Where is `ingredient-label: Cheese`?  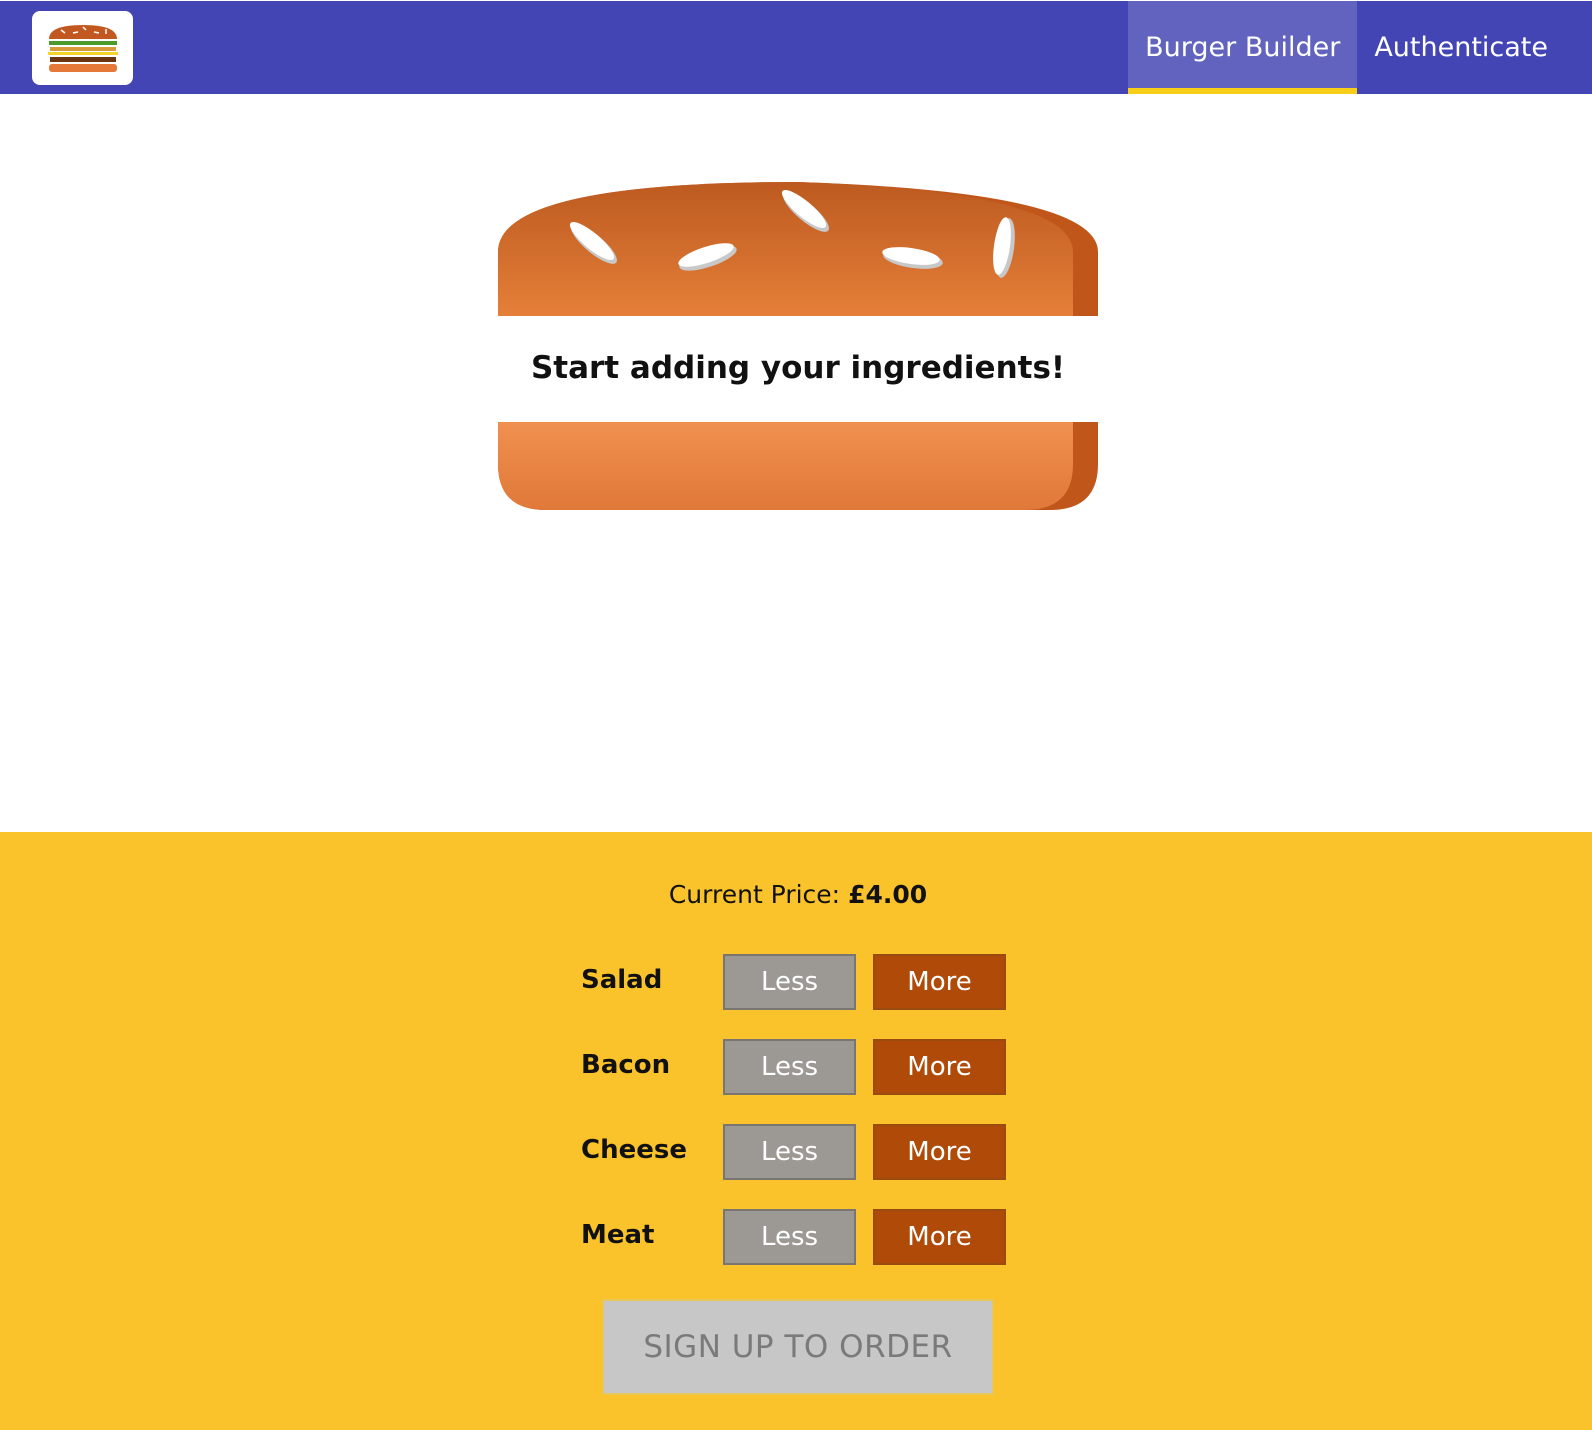 ingredient-label: Cheese is located at coordinates (634, 1150).